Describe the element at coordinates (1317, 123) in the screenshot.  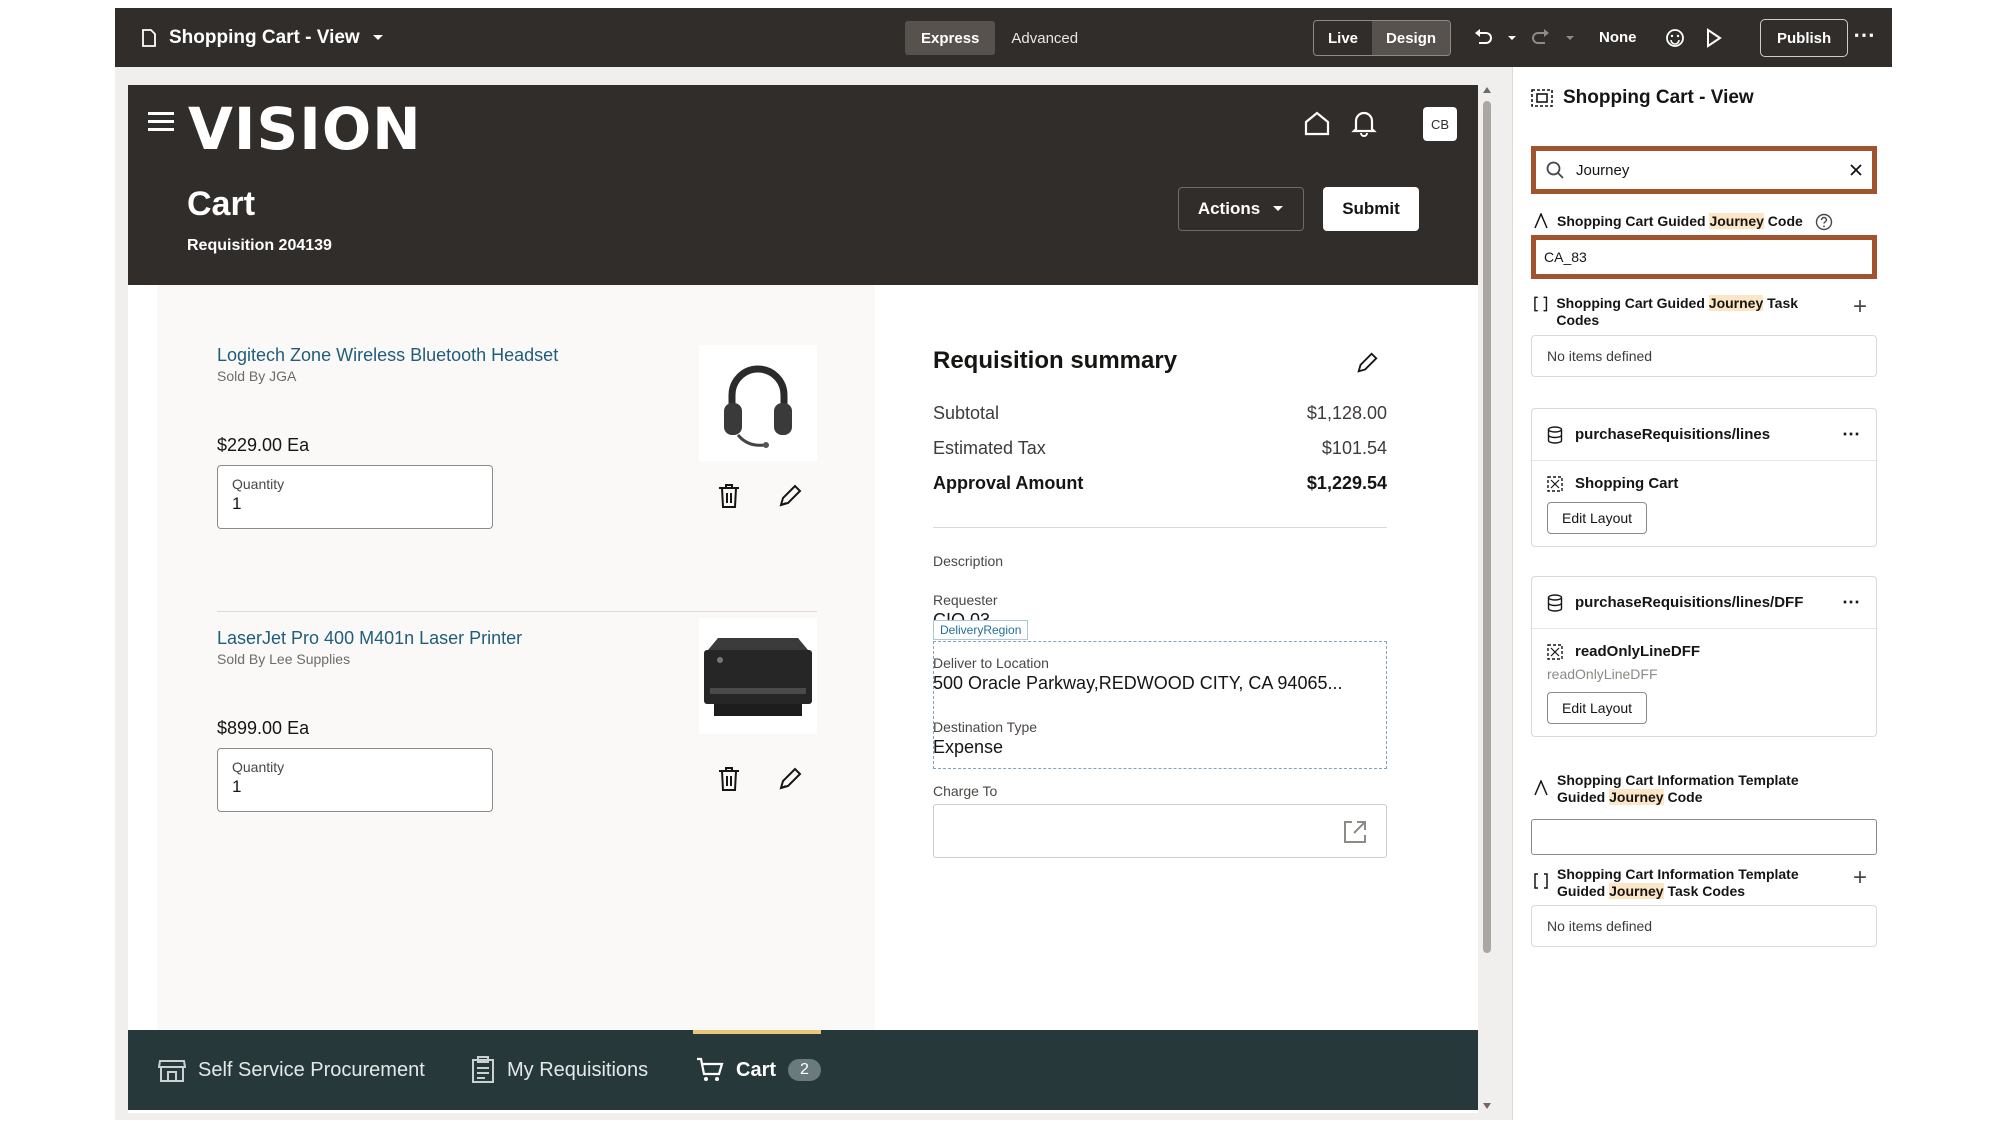
I see `home-icon` at that location.